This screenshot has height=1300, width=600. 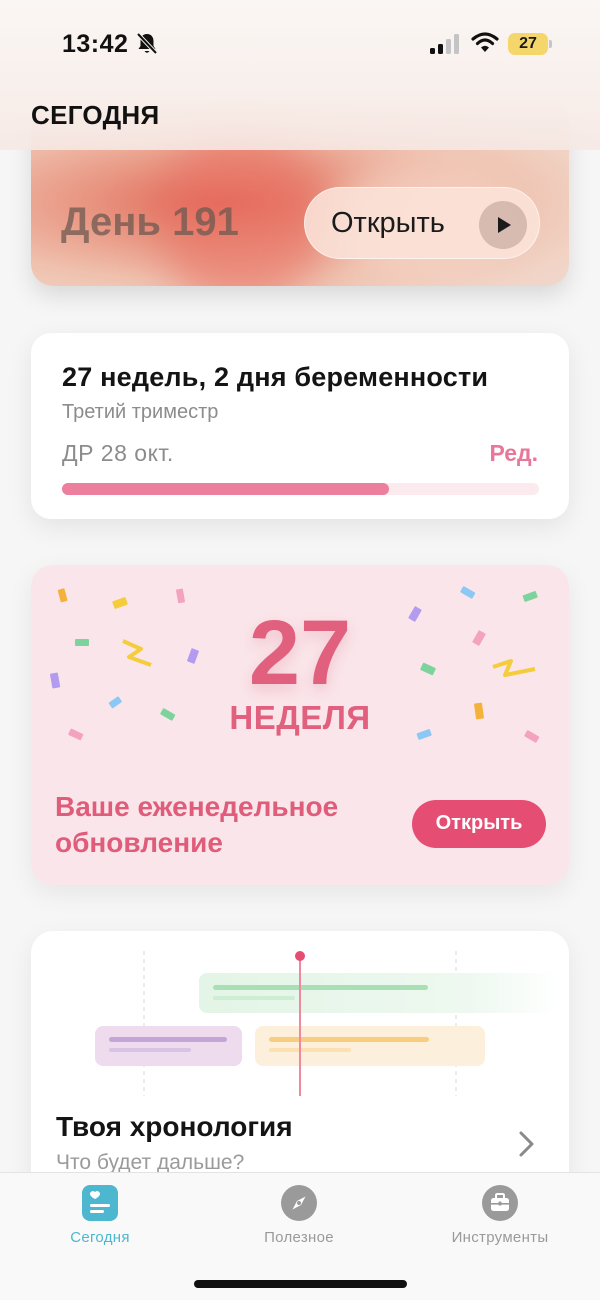 I want to click on tab-today: Сегодня, so click(x=100, y=1213).